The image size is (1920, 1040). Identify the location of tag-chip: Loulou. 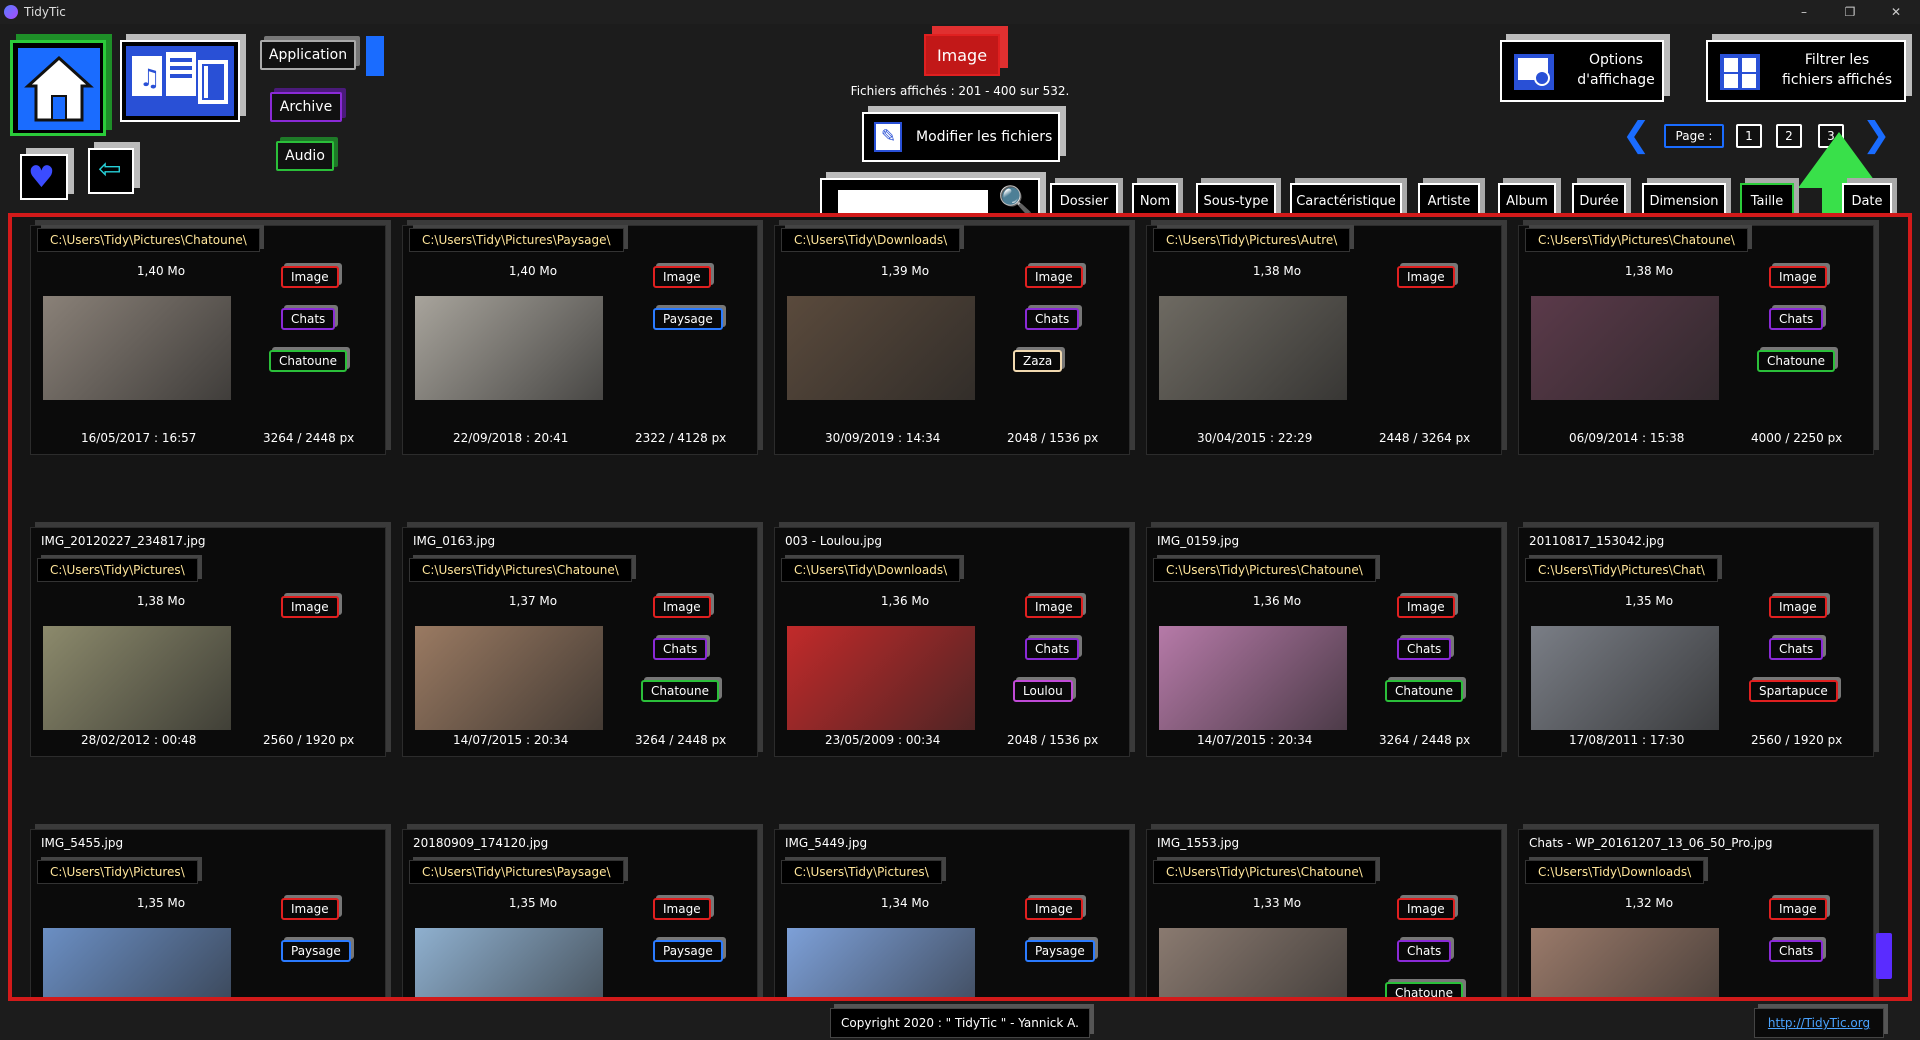
(1043, 691).